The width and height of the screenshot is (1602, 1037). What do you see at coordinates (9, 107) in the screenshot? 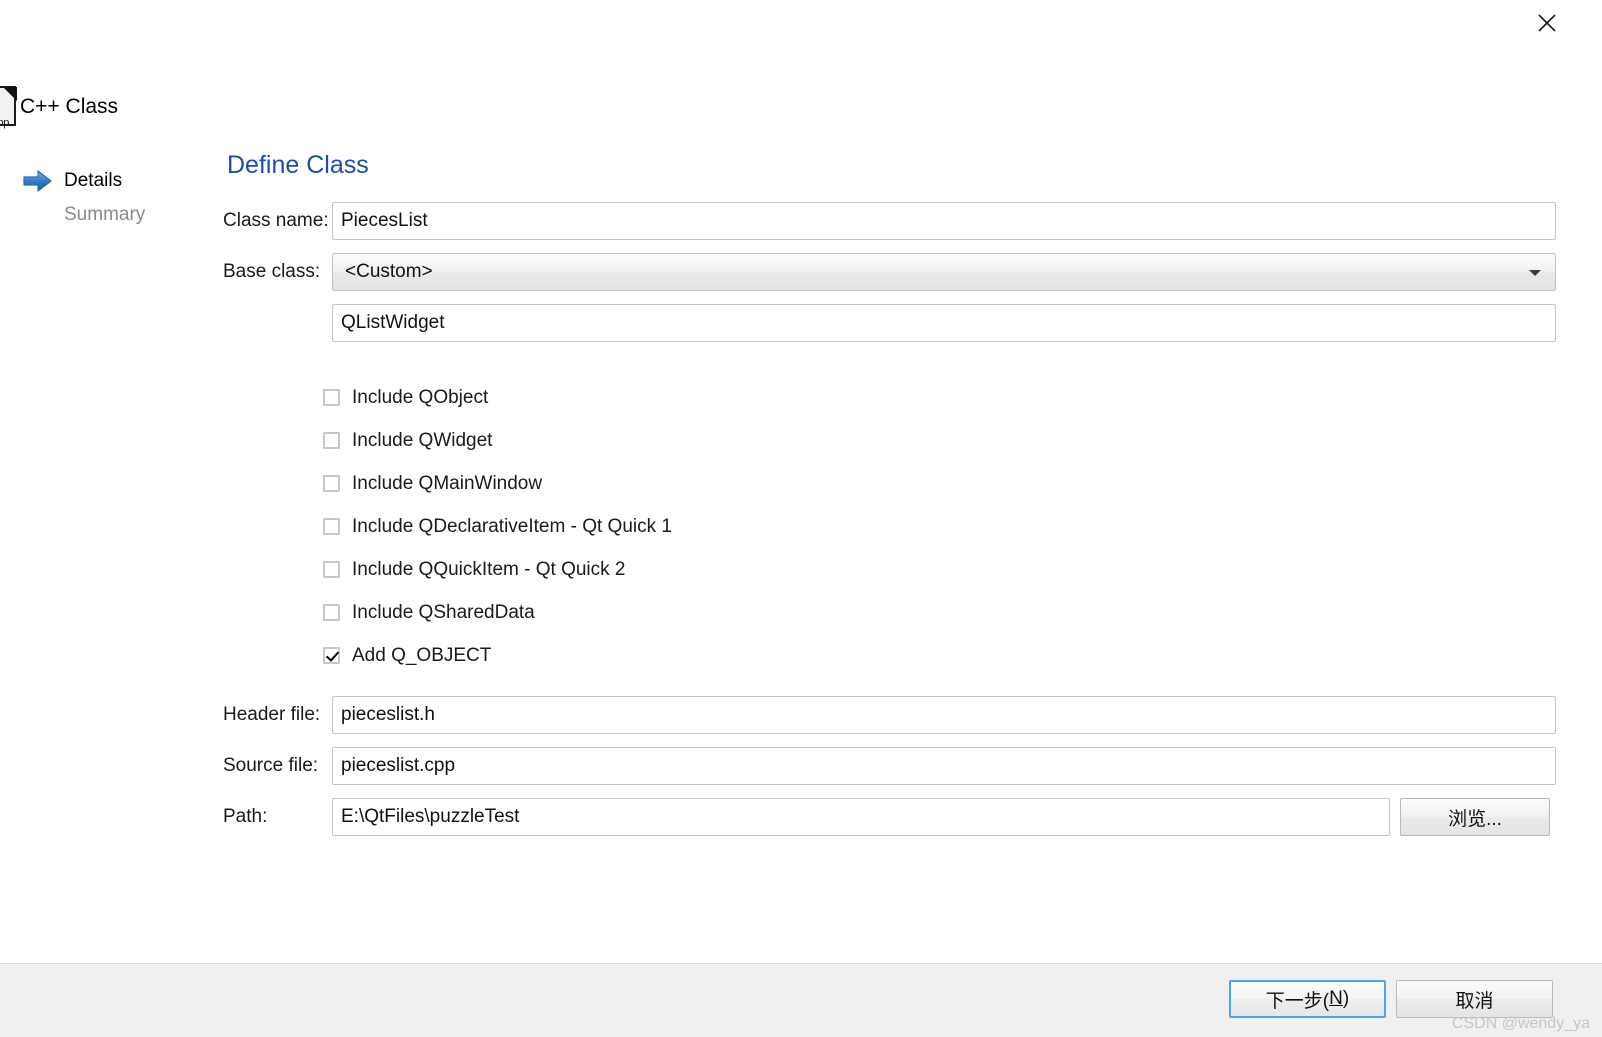
I see `cpp-file-icon: h/cpp` at bounding box center [9, 107].